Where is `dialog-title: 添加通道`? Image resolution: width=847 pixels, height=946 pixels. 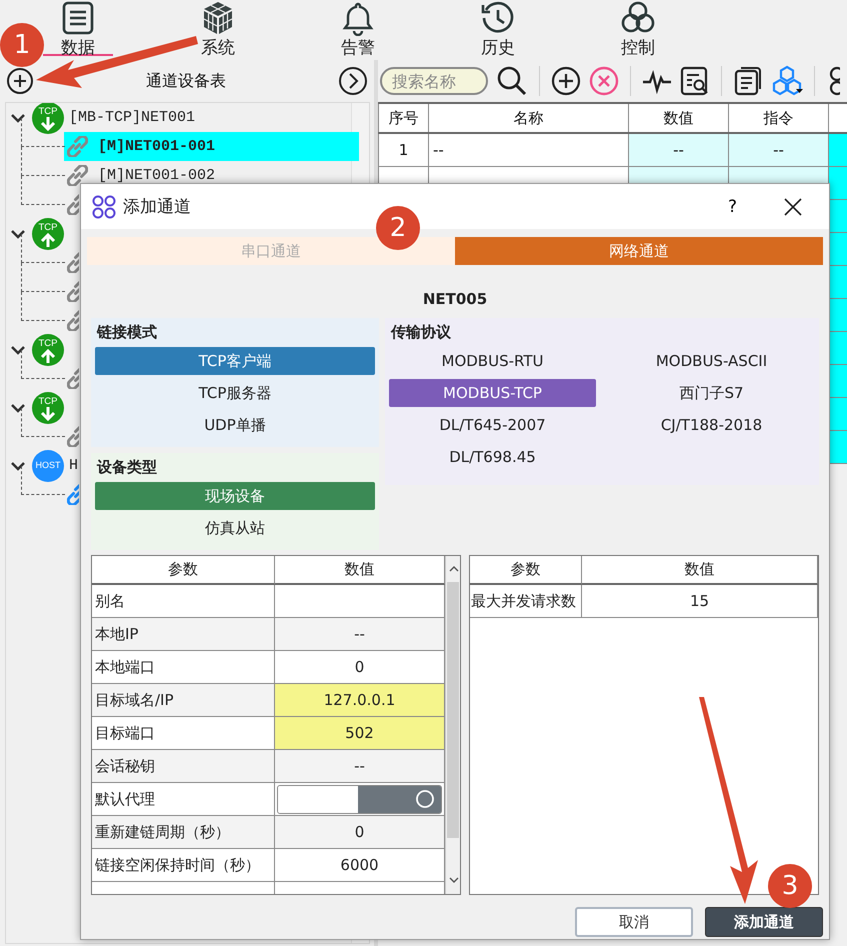 dialog-title: 添加通道 is located at coordinates (157, 207).